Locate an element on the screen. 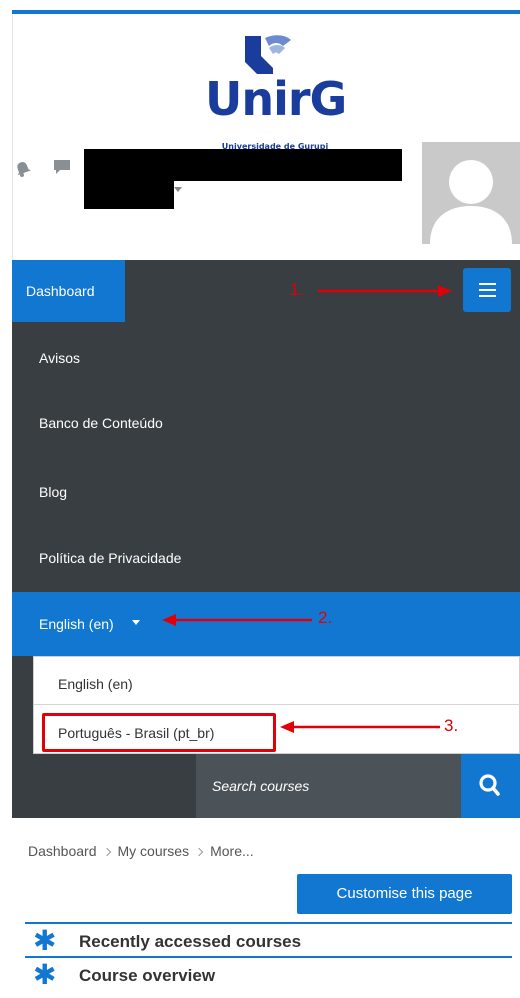 The image size is (520, 998). block-title-course-overview: Course overview is located at coordinates (147, 976).